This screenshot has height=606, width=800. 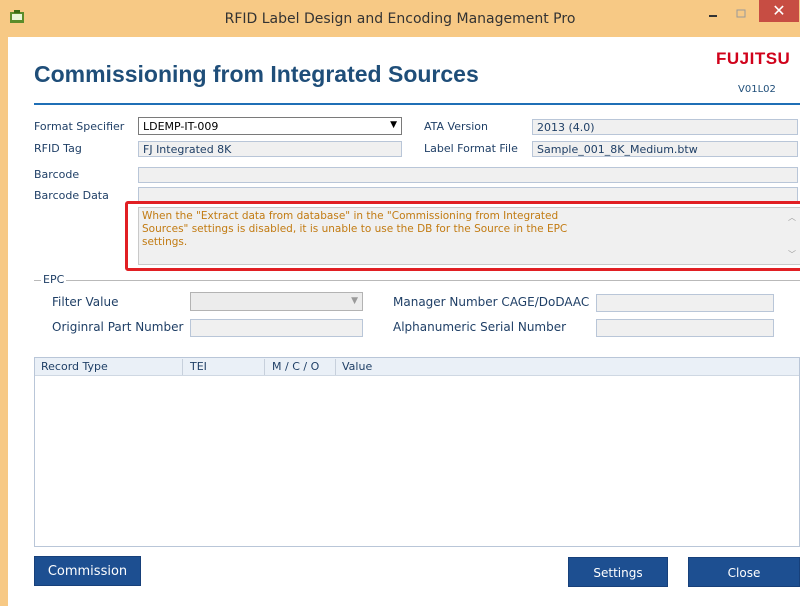 I want to click on original-part-number-field, so click(x=276, y=328).